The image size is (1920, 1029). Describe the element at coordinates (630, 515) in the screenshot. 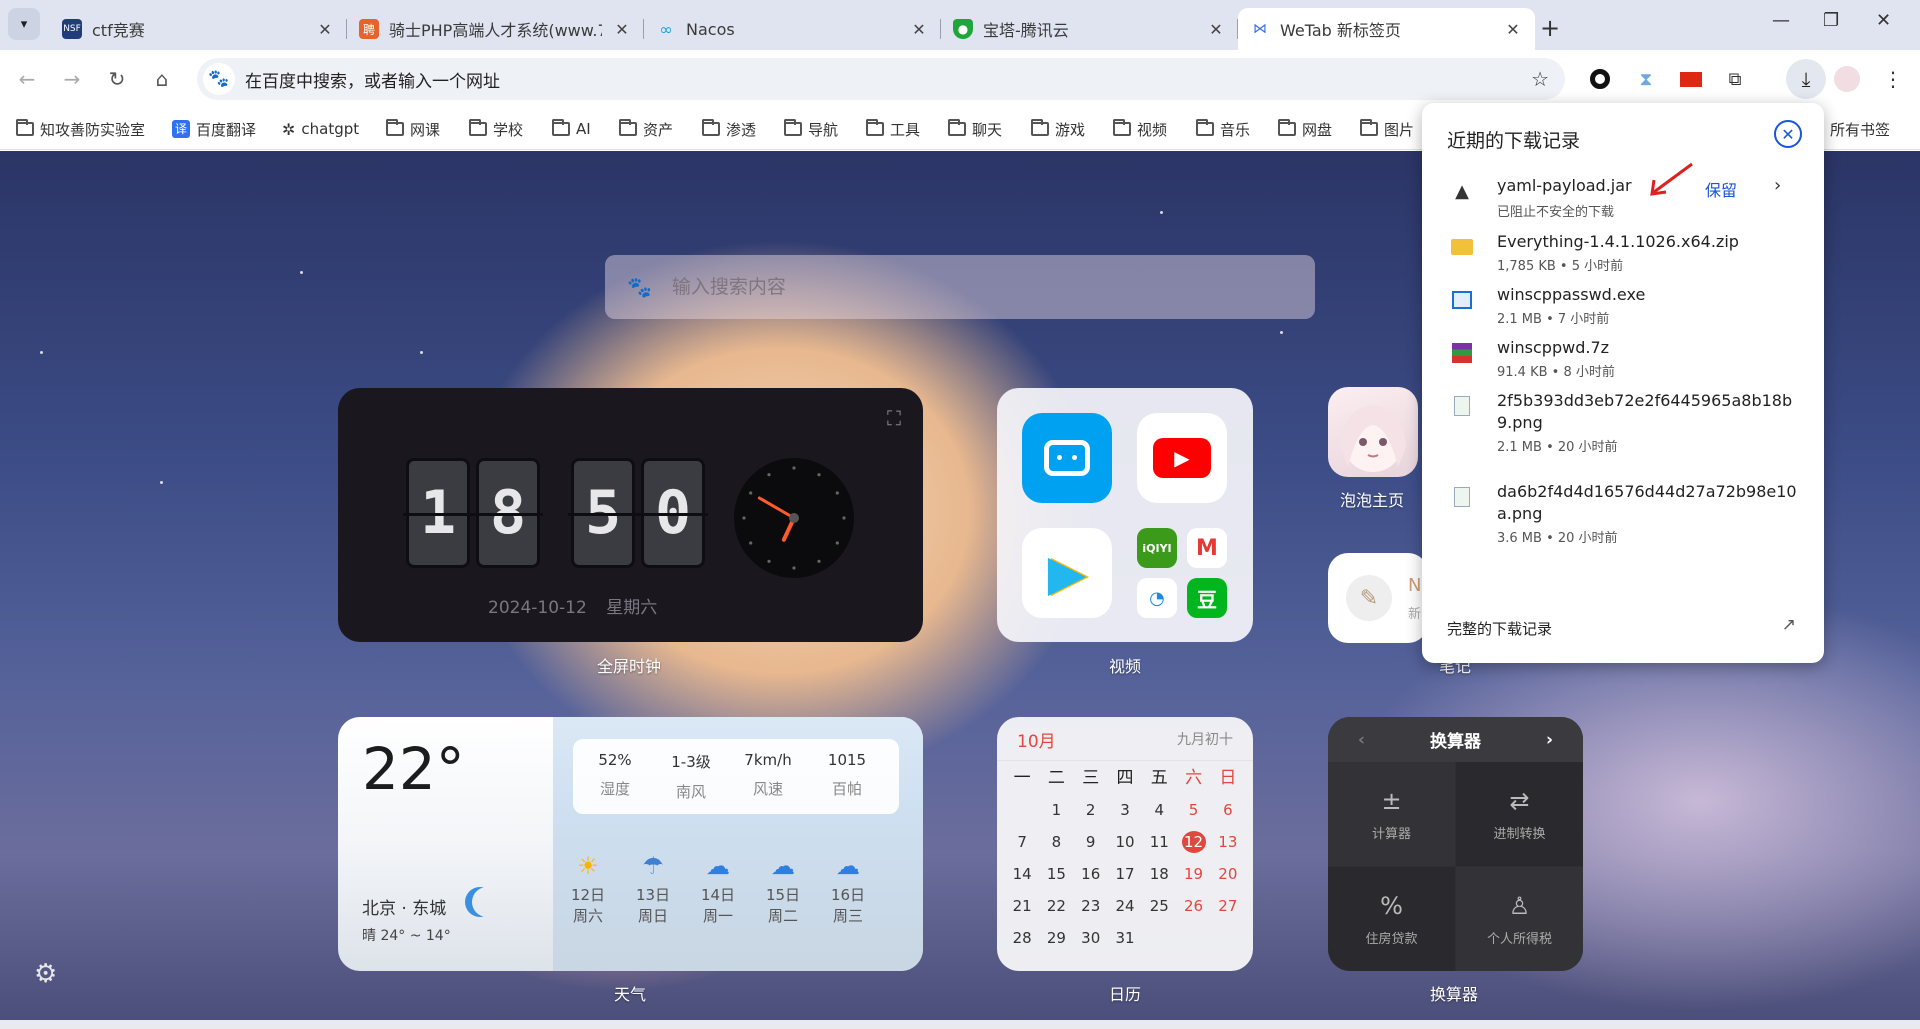

I see `flip-clock-widget: ⛶ 1 8 5 0 2024-10-12 星期六` at that location.